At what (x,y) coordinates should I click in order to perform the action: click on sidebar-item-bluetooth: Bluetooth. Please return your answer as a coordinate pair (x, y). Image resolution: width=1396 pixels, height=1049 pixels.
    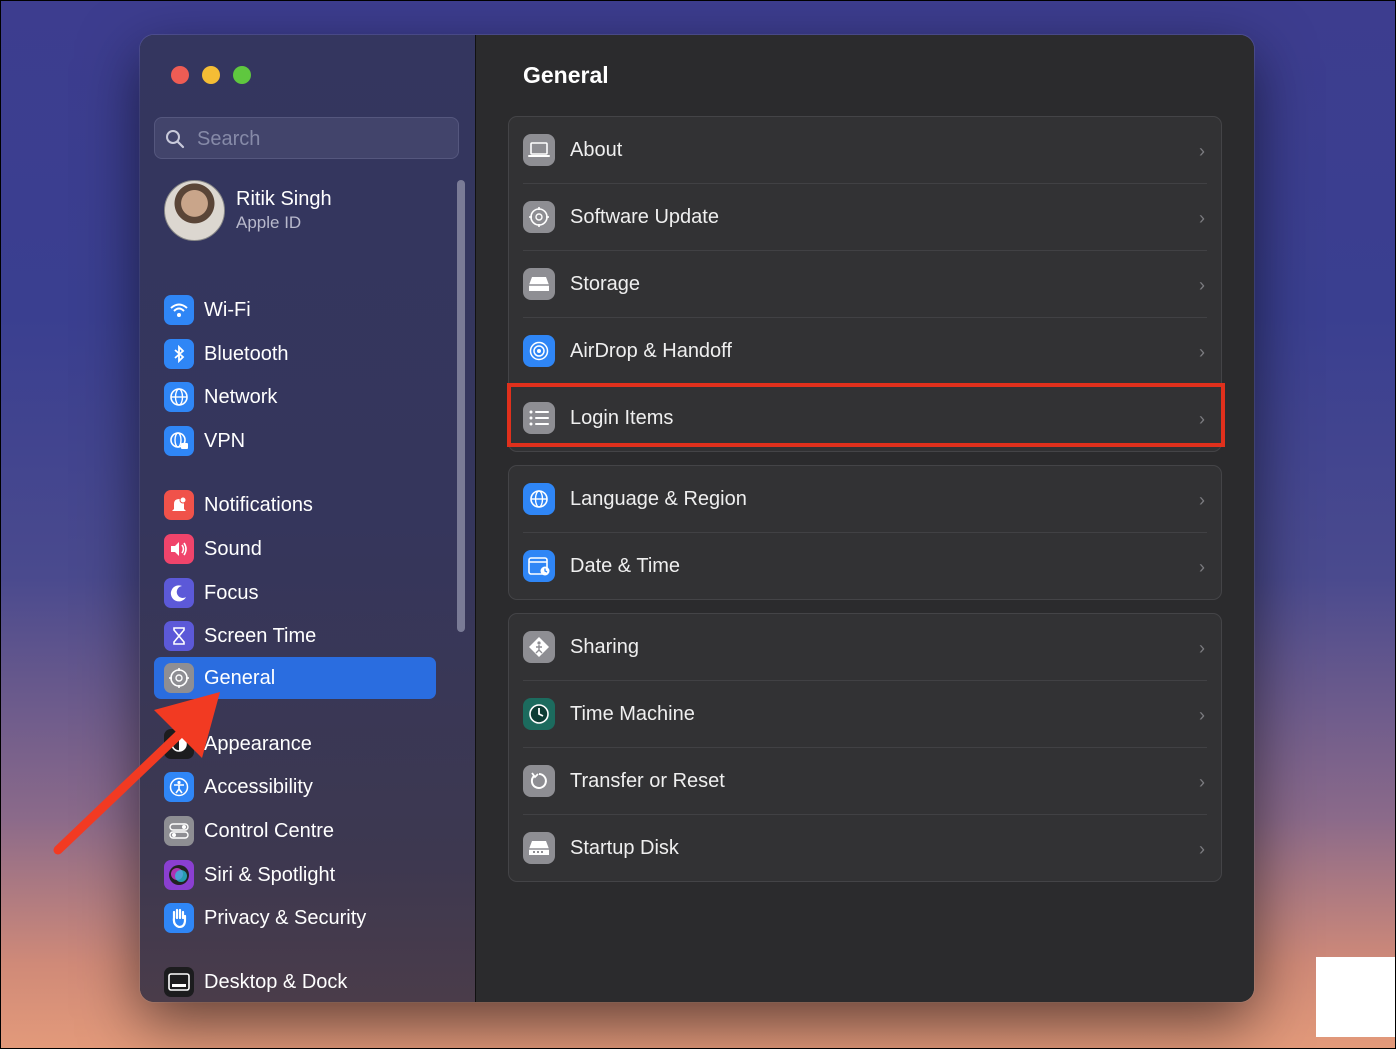
    Looking at the image, I should click on (295, 354).